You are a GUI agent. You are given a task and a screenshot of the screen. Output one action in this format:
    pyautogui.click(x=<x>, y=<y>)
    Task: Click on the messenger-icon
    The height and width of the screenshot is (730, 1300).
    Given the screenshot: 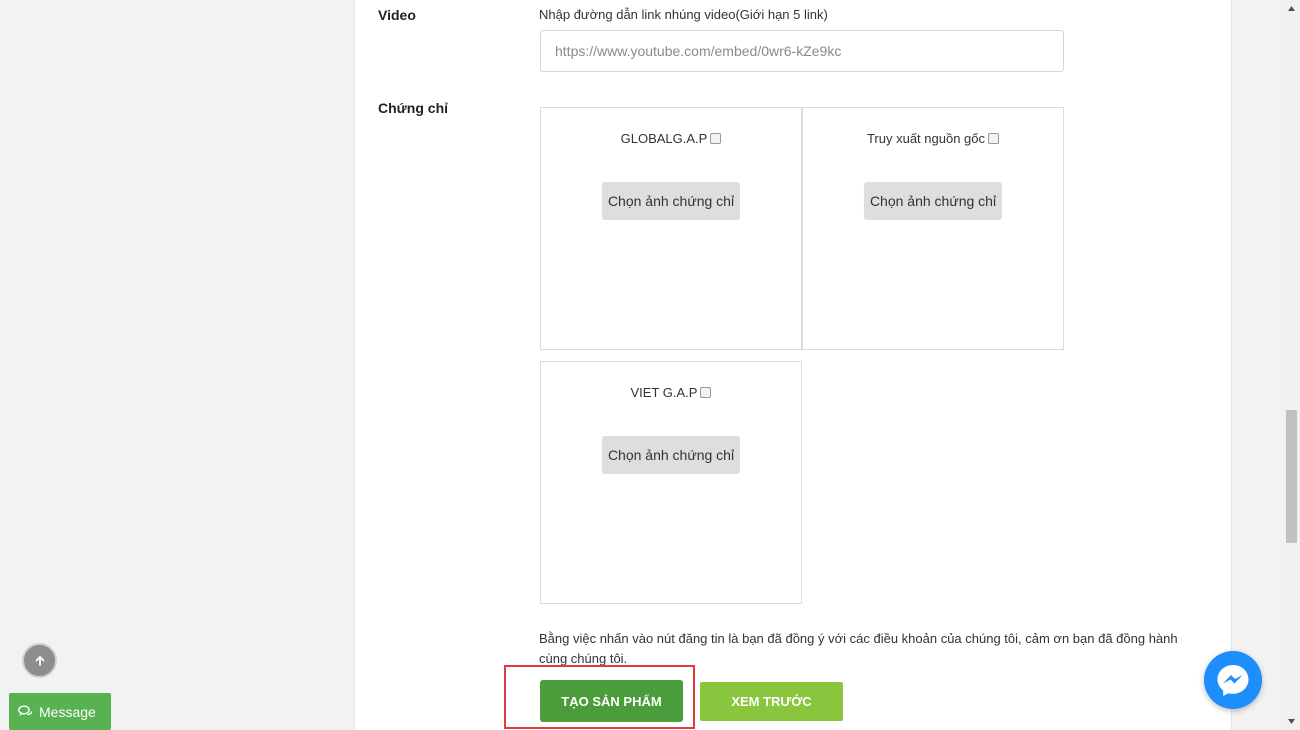 What is the action you would take?
    pyautogui.click(x=1233, y=680)
    